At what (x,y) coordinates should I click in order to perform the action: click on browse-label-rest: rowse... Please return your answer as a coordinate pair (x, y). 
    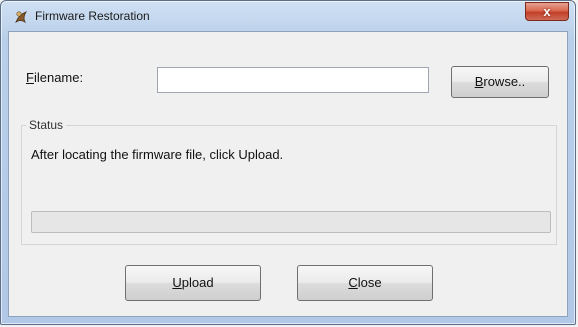
    Looking at the image, I should click on (504, 81).